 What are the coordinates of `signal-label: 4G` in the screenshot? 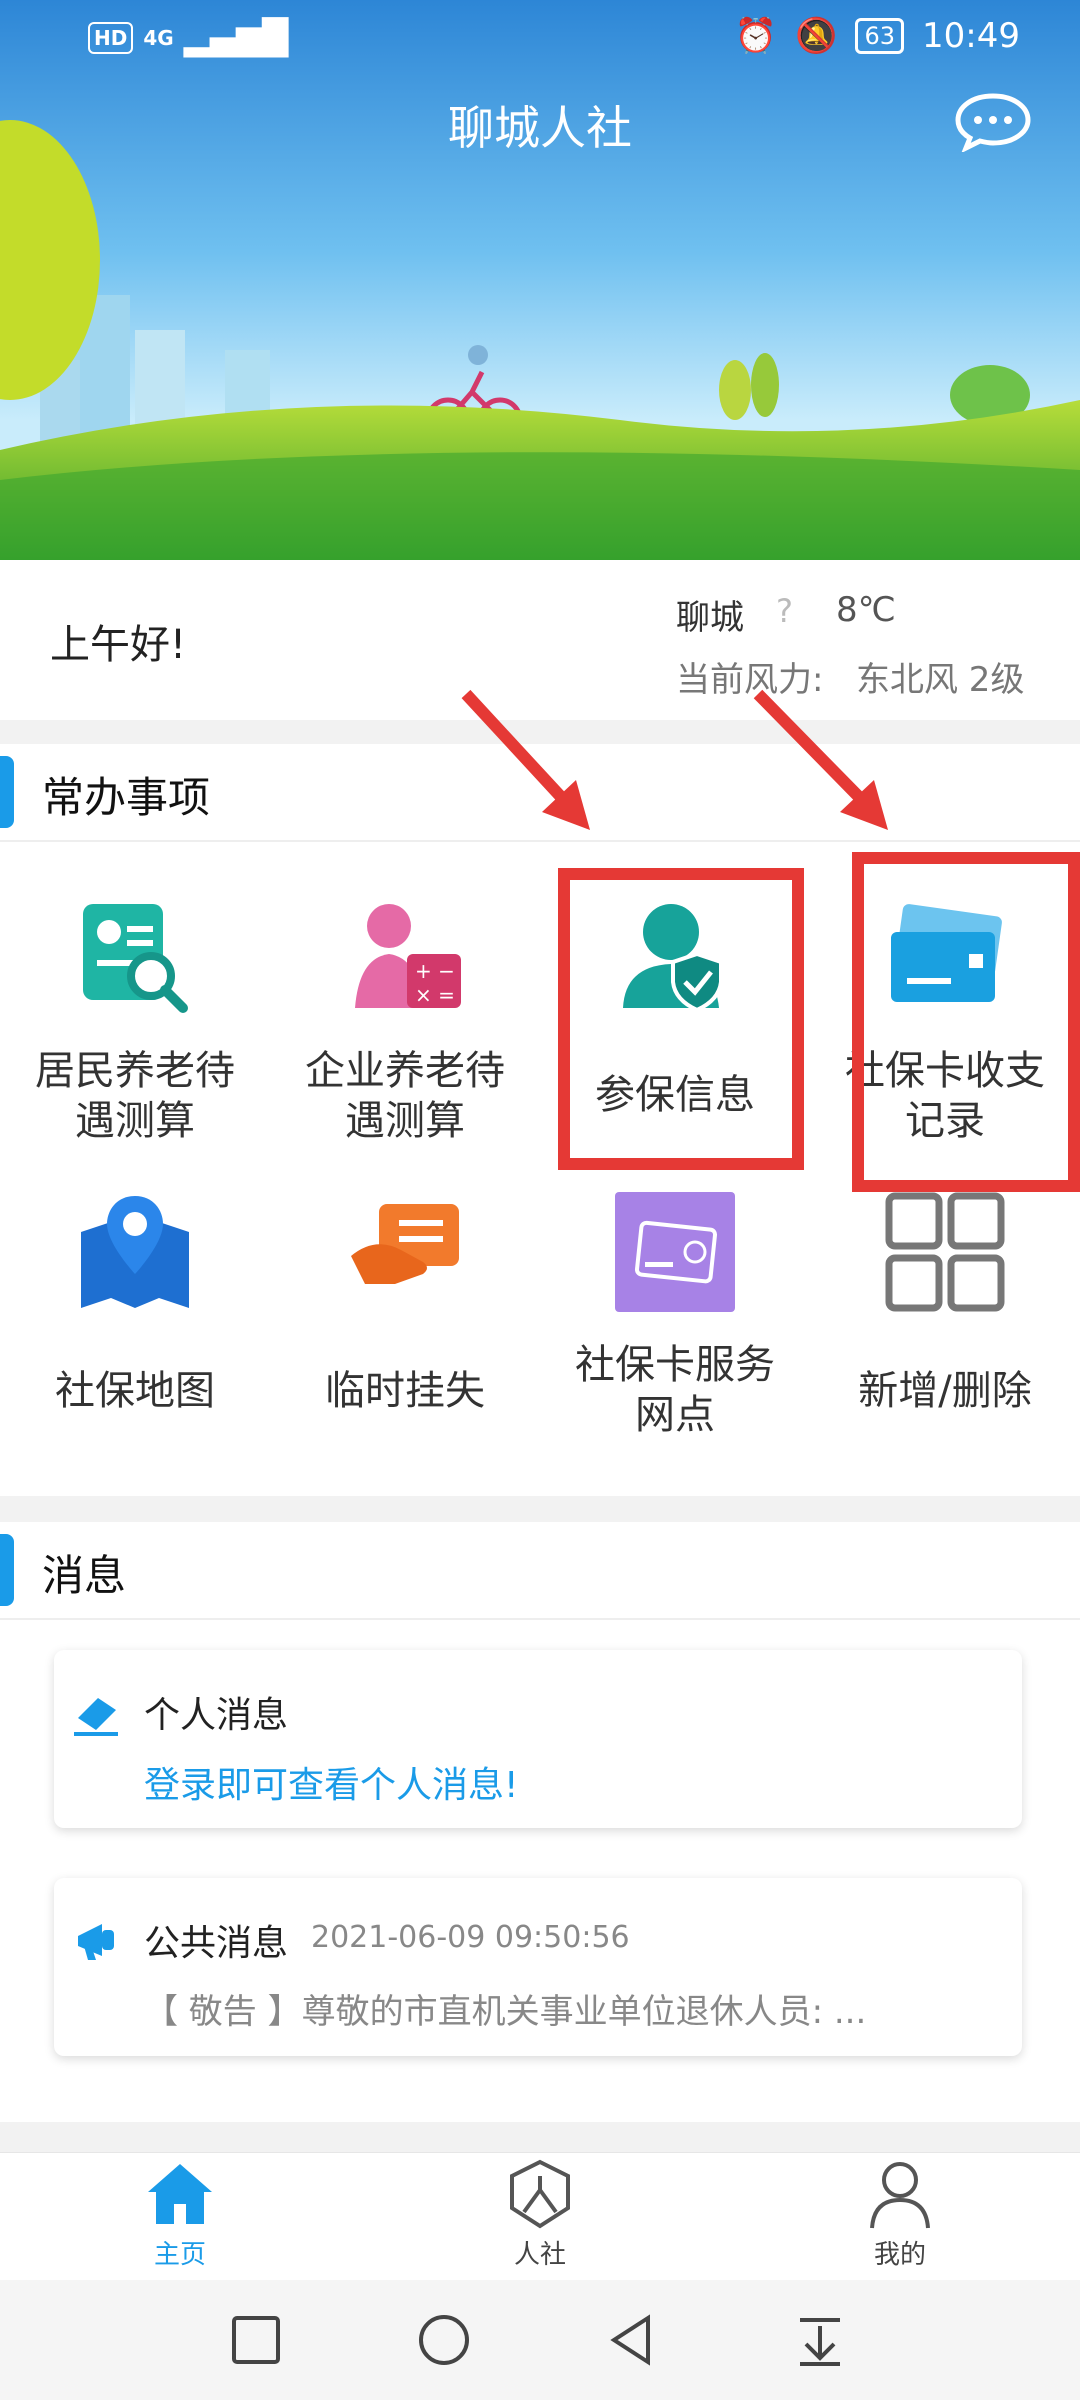 It's located at (158, 38).